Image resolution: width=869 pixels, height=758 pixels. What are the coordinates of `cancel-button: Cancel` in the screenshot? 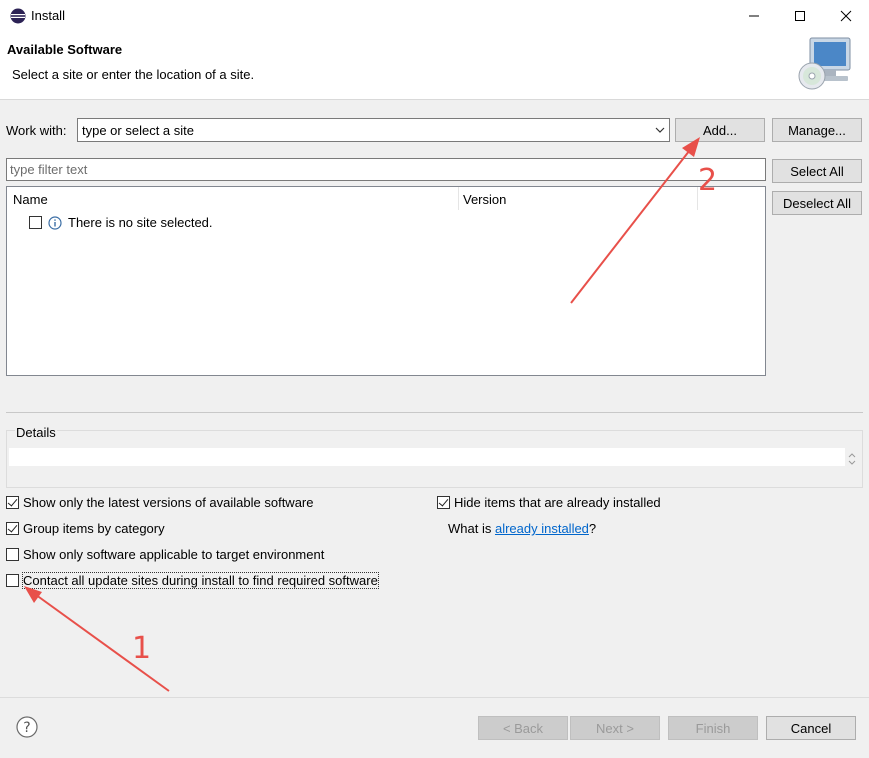 It's located at (811, 728).